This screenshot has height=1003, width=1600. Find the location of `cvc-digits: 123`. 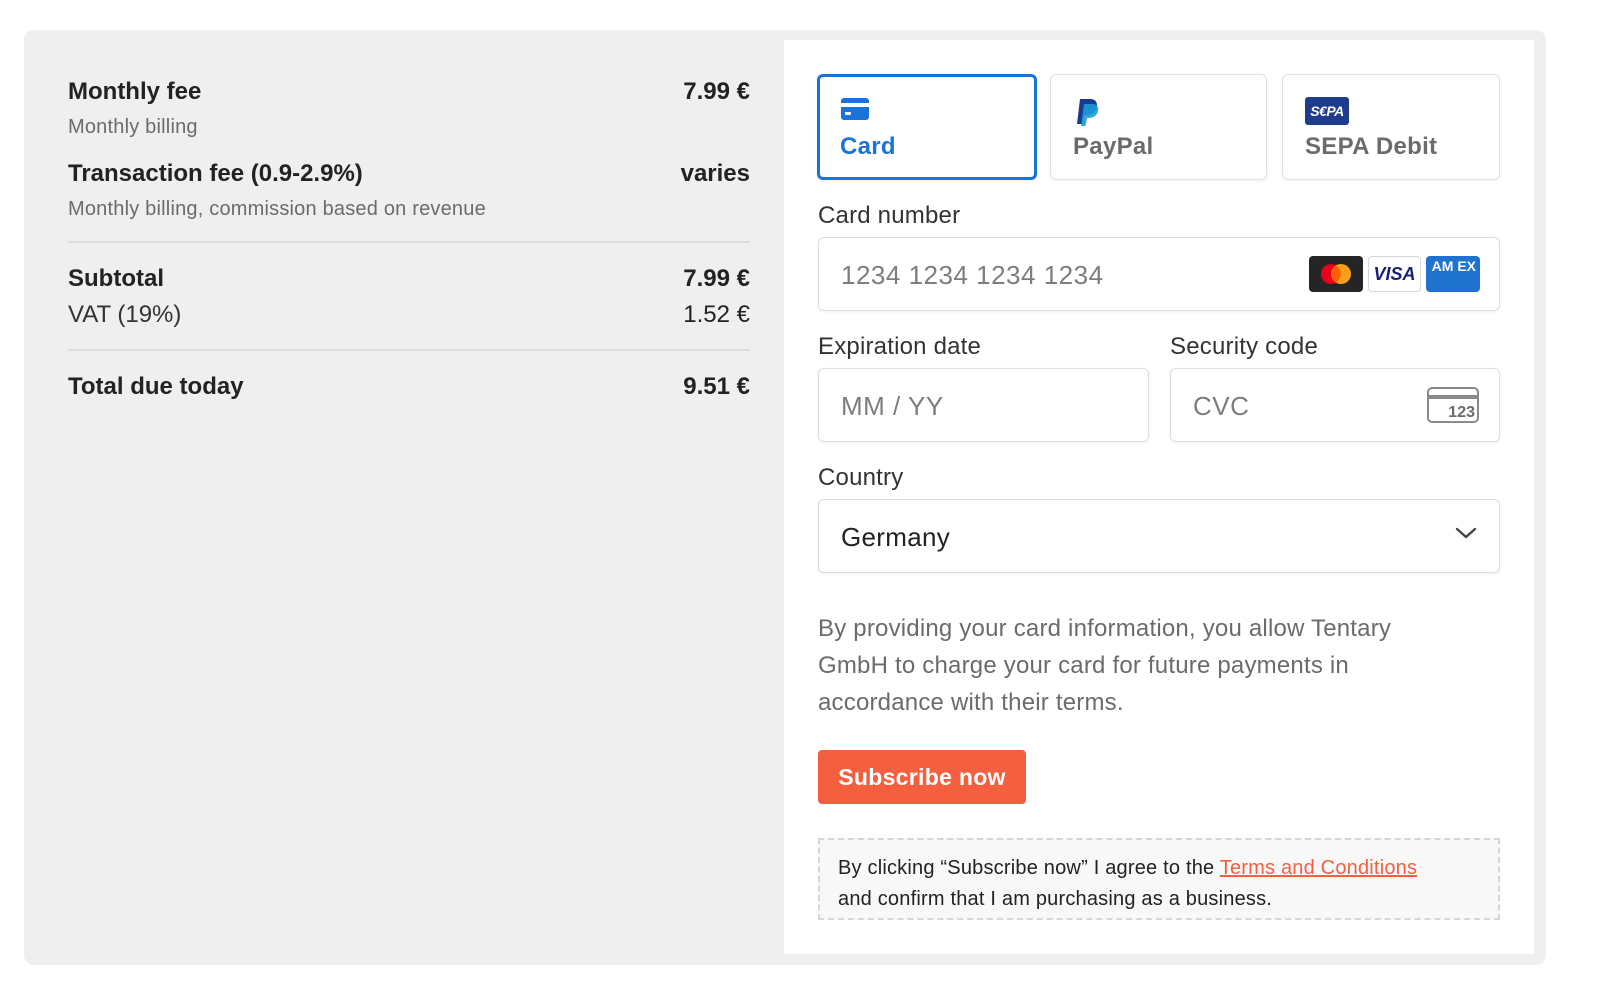

cvc-digits: 123 is located at coordinates (1461, 412).